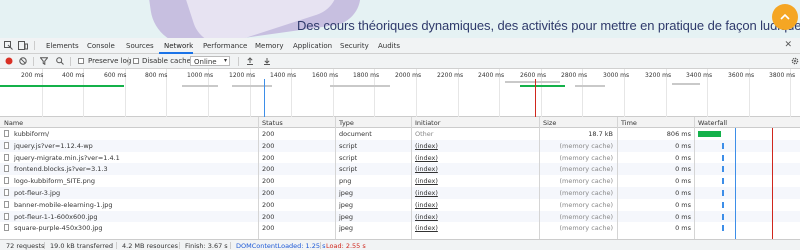  I want to click on settings-gear-icon, so click(795, 61).